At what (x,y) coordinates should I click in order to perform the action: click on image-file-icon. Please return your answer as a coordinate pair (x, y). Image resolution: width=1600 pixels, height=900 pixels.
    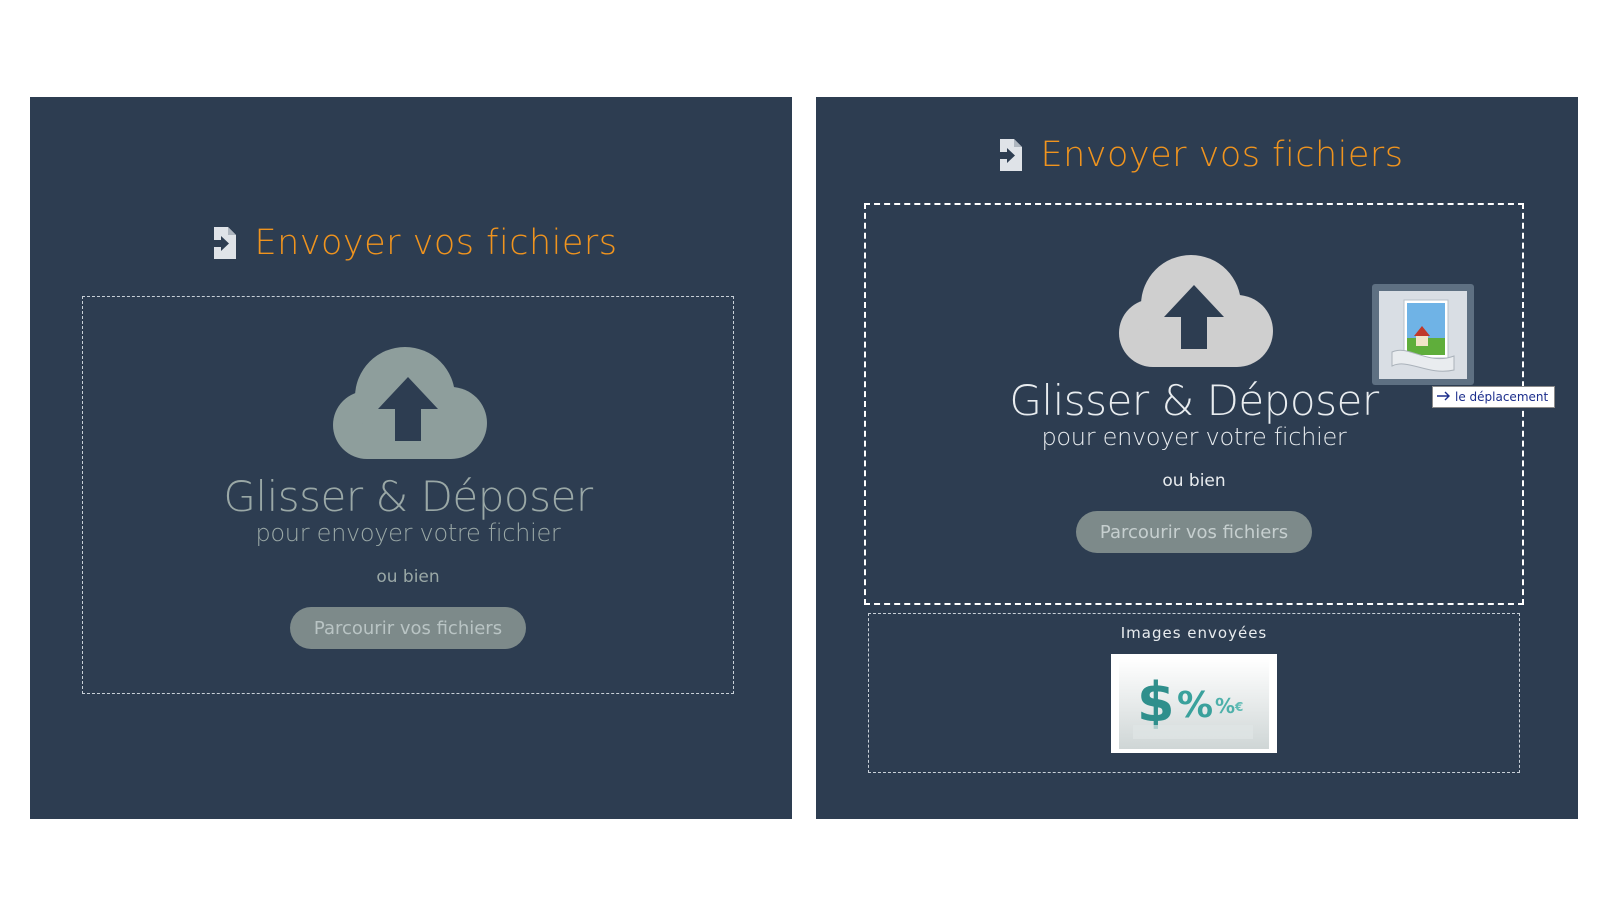
    Looking at the image, I should click on (1423, 334).